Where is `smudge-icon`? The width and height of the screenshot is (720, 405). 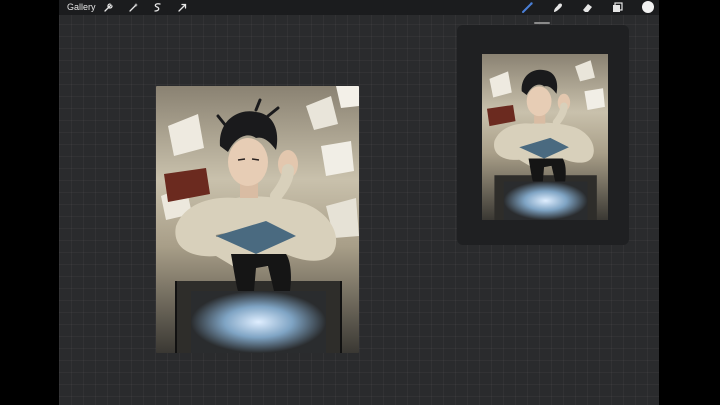 smudge-icon is located at coordinates (557, 7).